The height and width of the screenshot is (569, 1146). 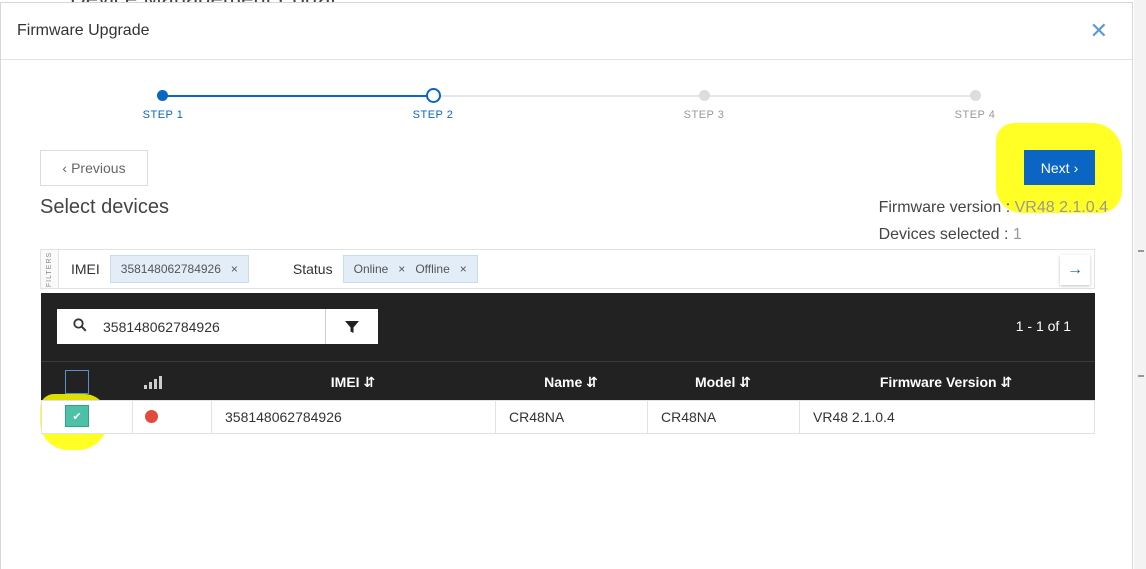 I want to click on imei-filter-chip: 358148062784926 ×, so click(x=179, y=269).